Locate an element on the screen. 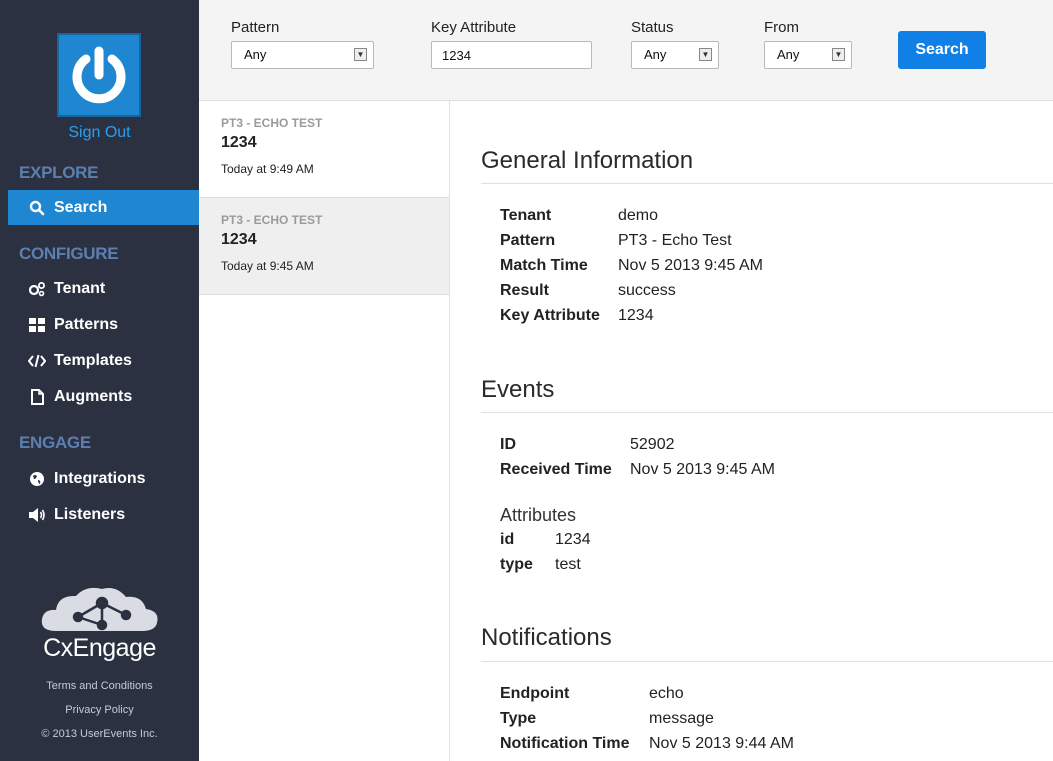 Image resolution: width=1053 pixels, height=761 pixels. status-select-value: Any is located at coordinates (655, 54).